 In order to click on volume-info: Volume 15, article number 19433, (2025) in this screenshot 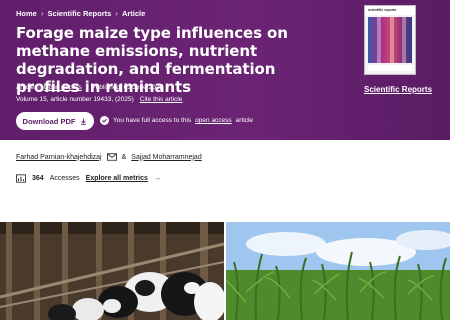, I will do `click(75, 99)`.